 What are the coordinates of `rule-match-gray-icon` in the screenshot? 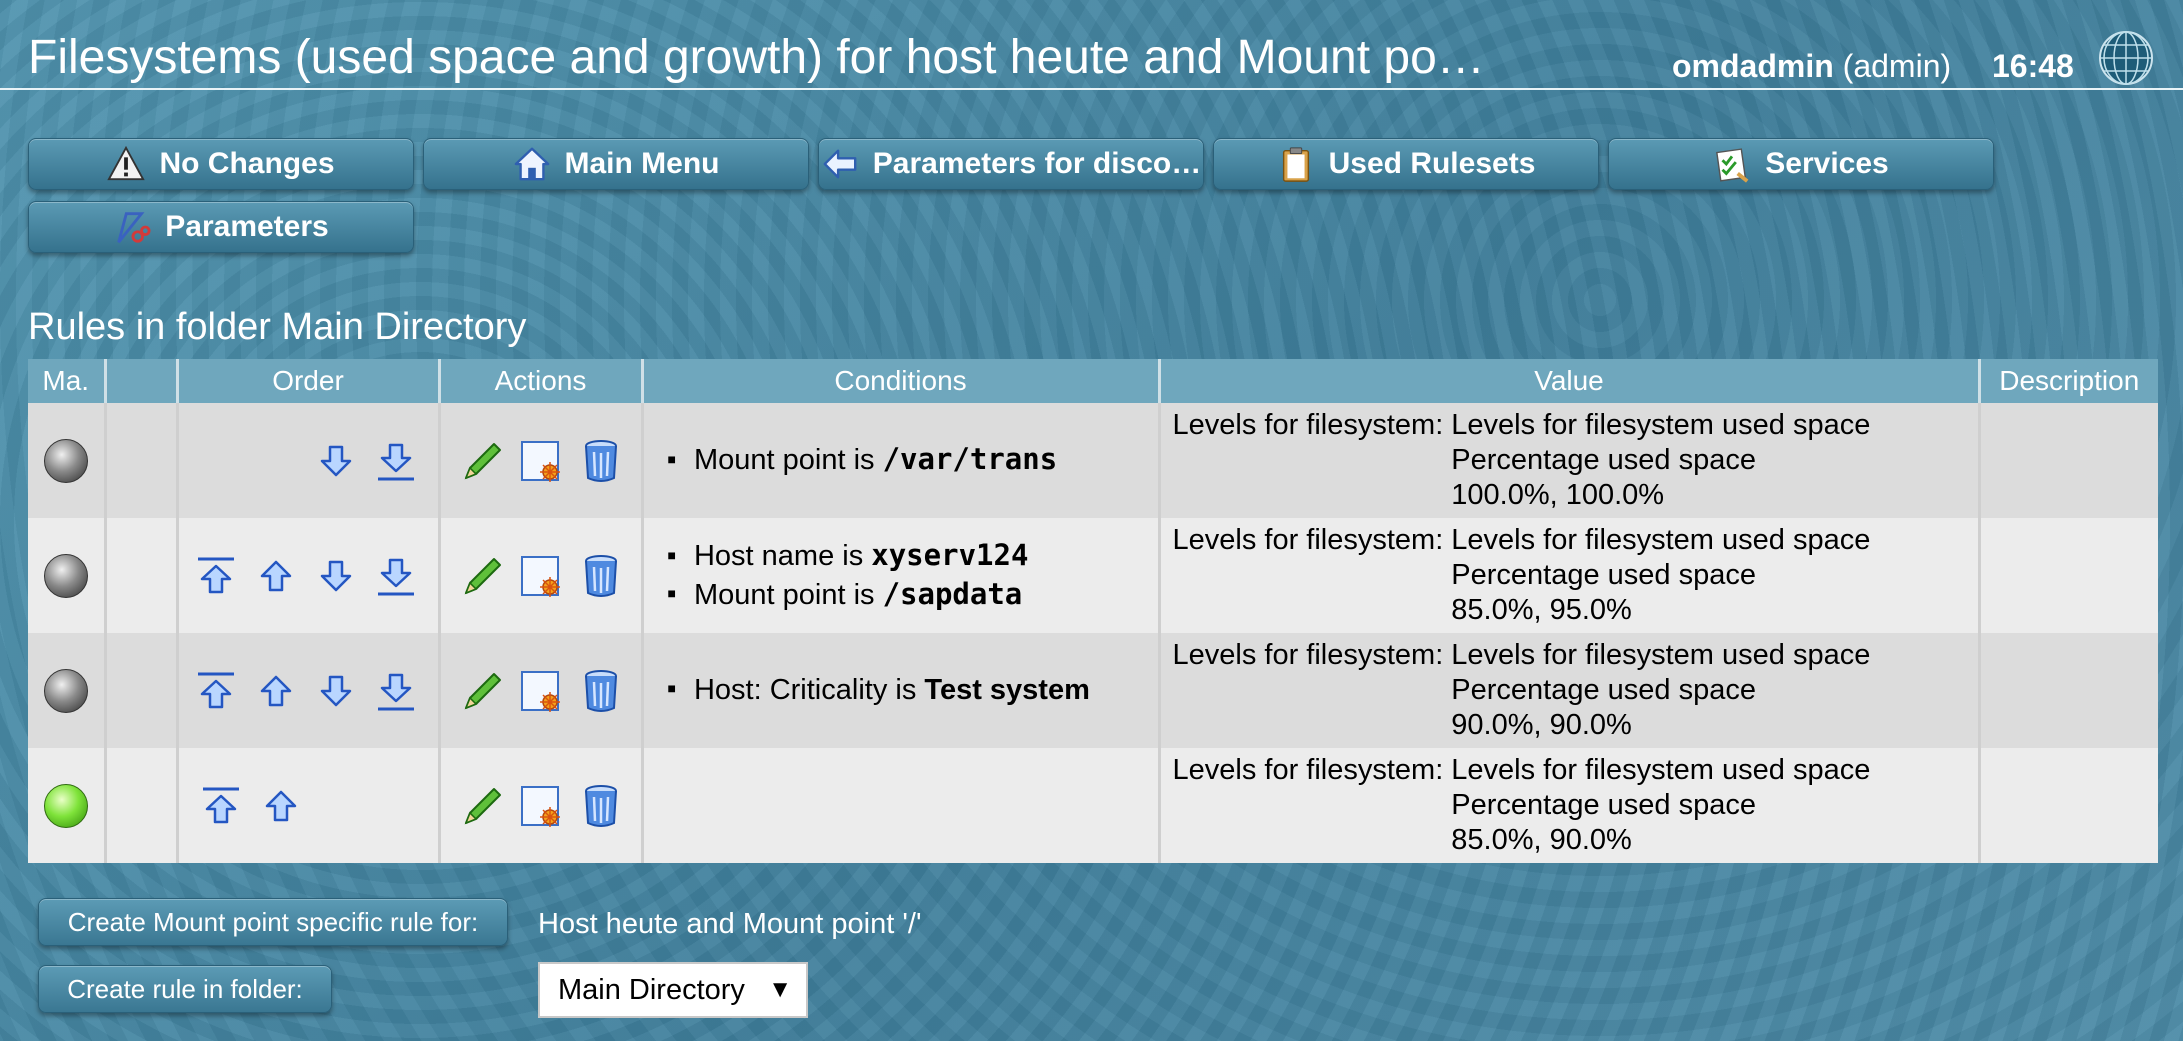 It's located at (65, 575).